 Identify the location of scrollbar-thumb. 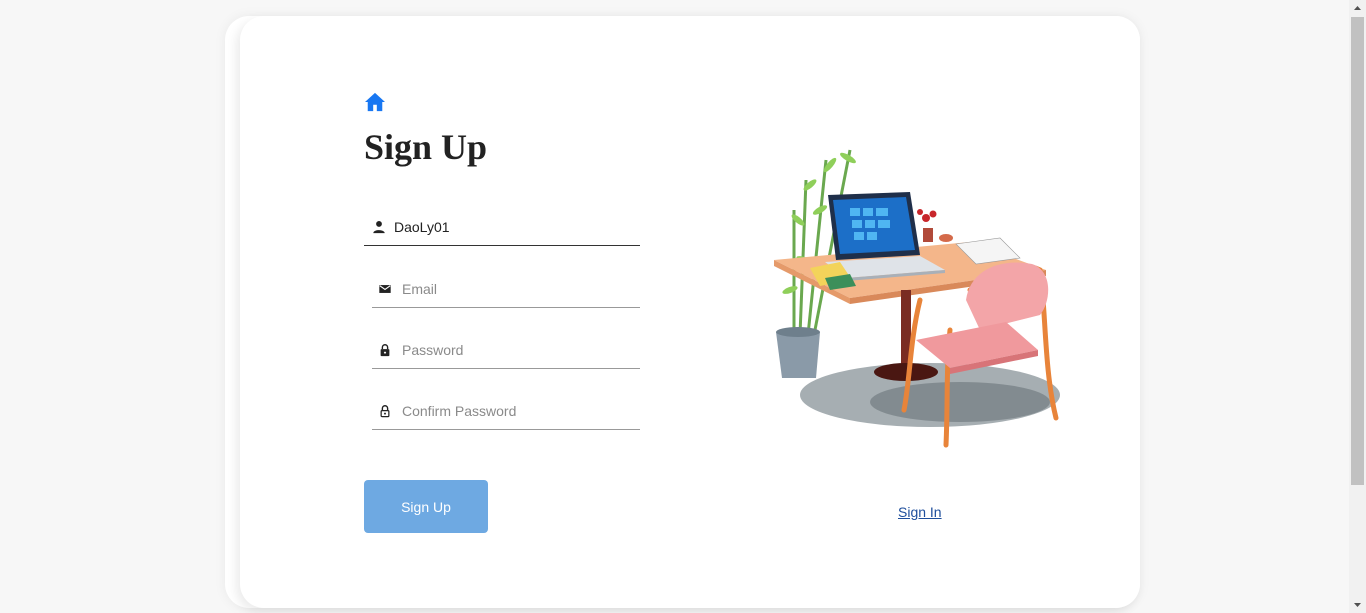
(1357, 251).